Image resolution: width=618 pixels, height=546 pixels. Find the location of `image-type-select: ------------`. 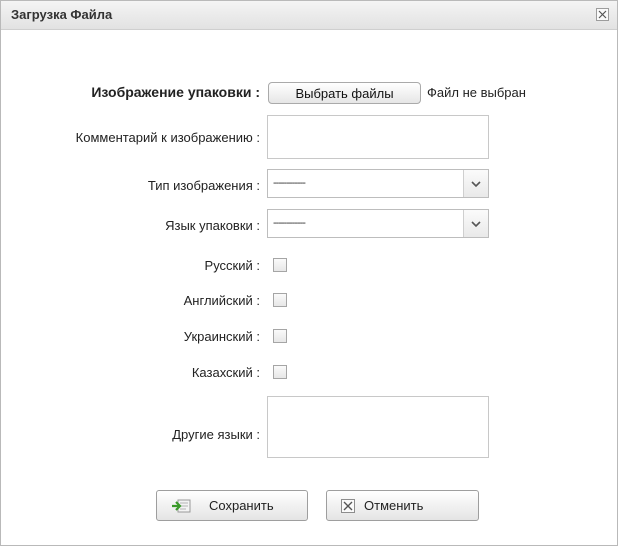

image-type-select: ------------ is located at coordinates (378, 183).